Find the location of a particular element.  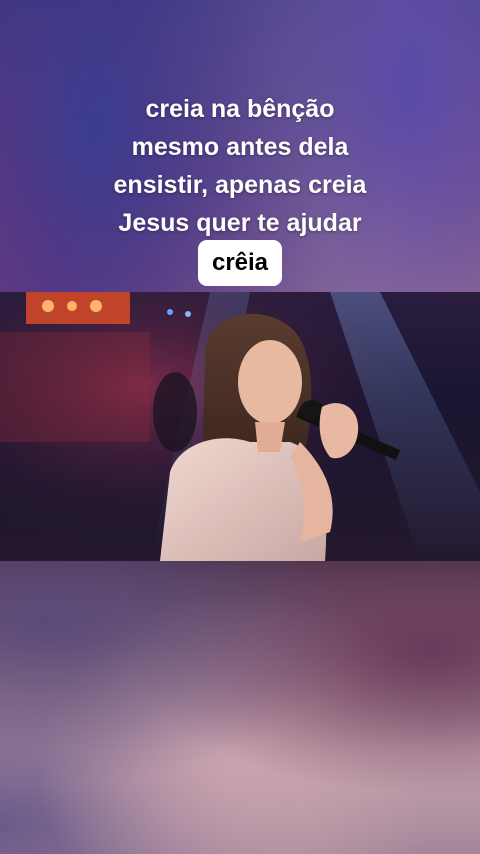

caption-line: creia na bênção is located at coordinates (240, 109).